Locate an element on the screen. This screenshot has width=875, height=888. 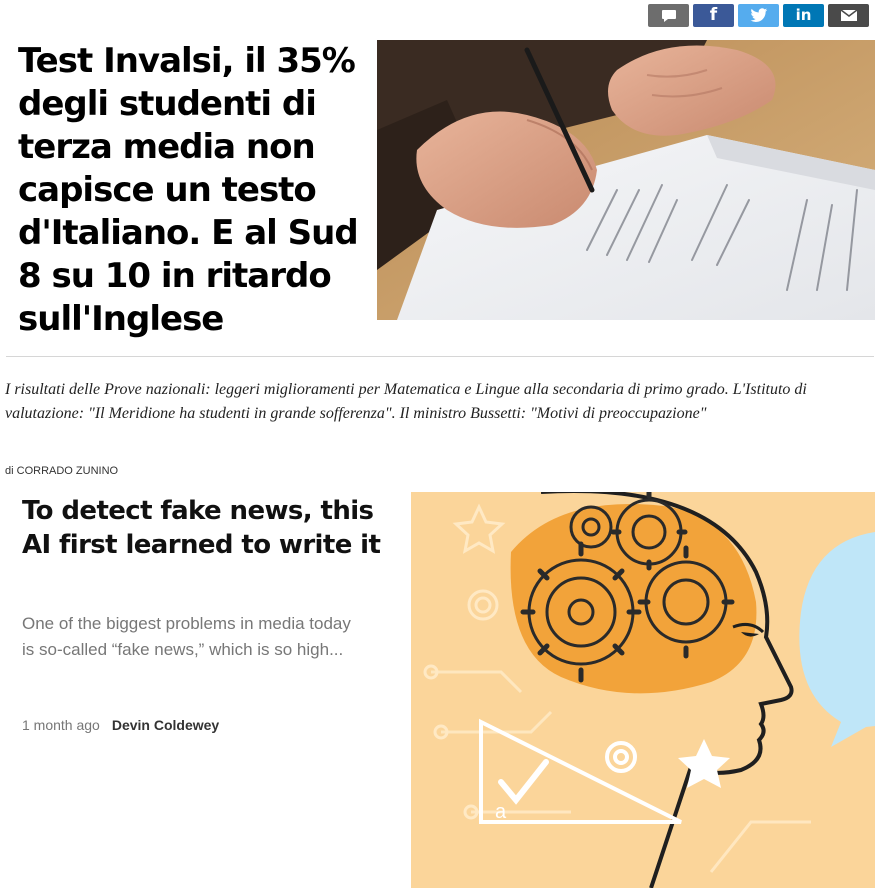
email-share-button is located at coordinates (848, 15).